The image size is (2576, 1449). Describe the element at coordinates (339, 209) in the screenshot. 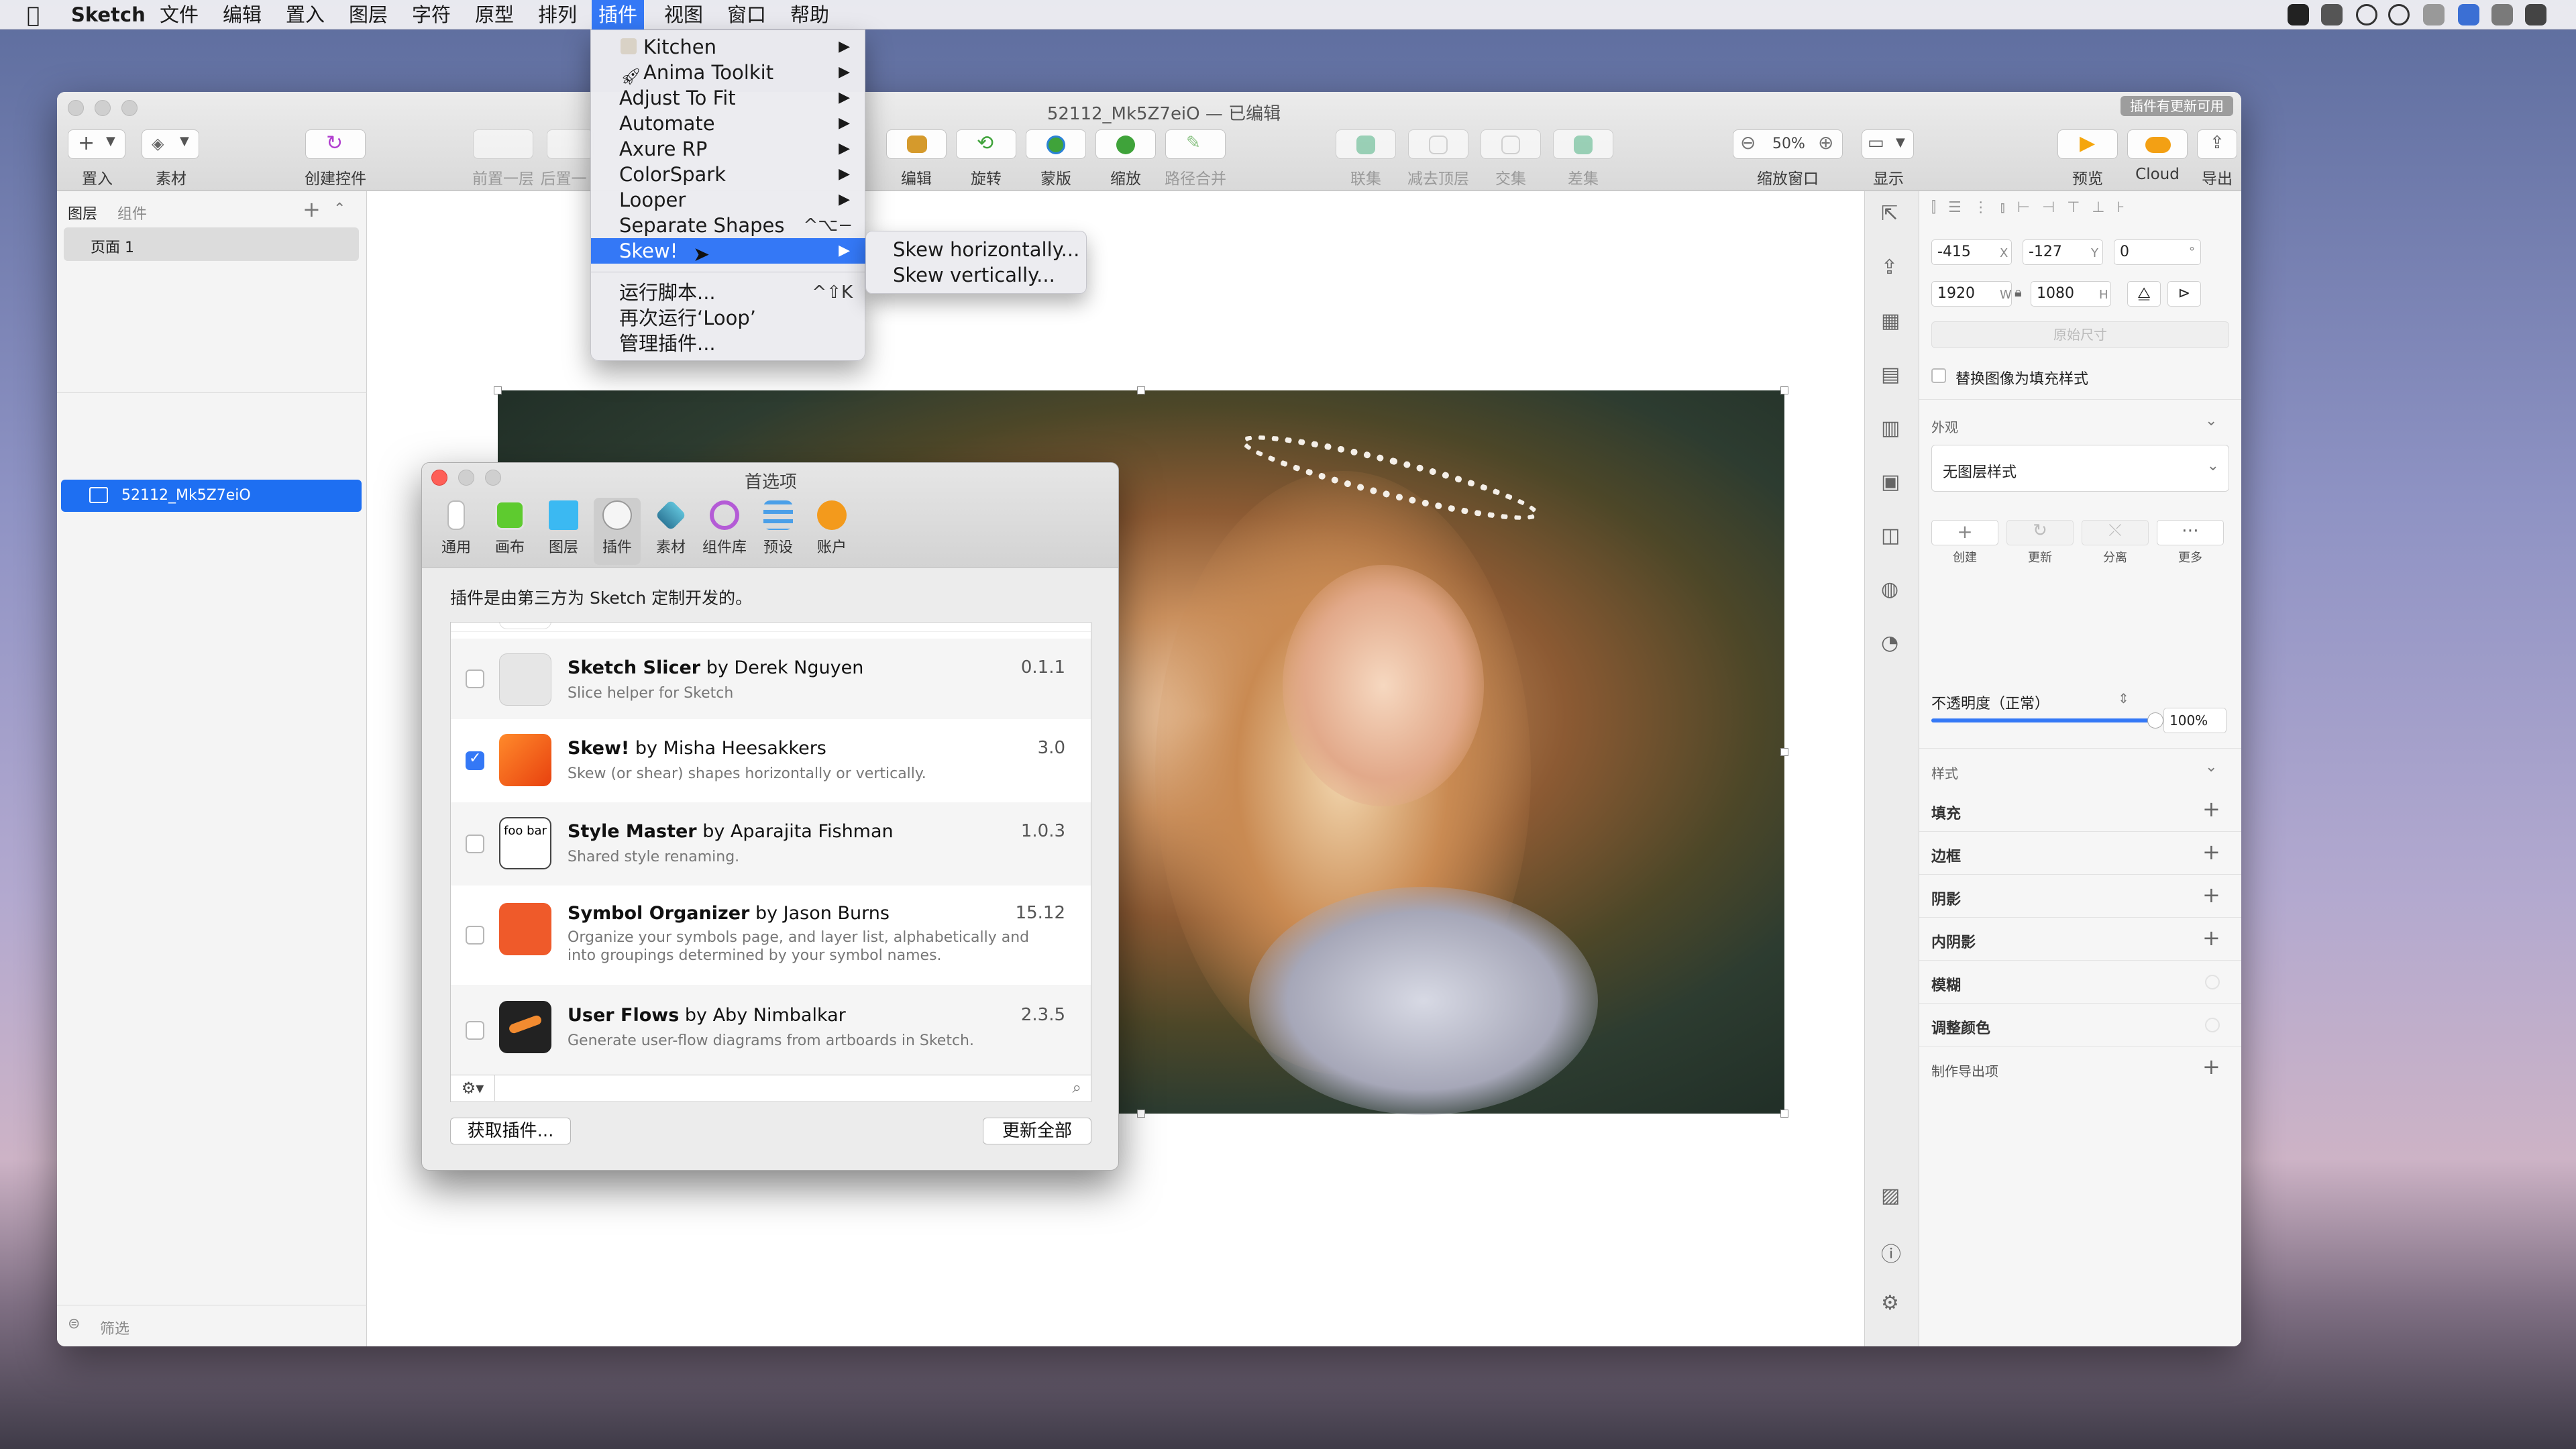

I see `collapse-icon: ⌃` at that location.